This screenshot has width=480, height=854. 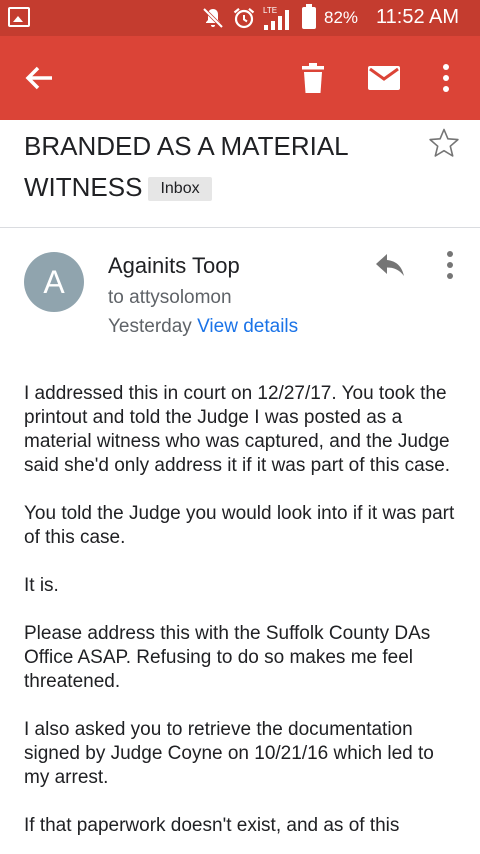 What do you see at coordinates (19, 17) in the screenshot?
I see `gallery-icon` at bounding box center [19, 17].